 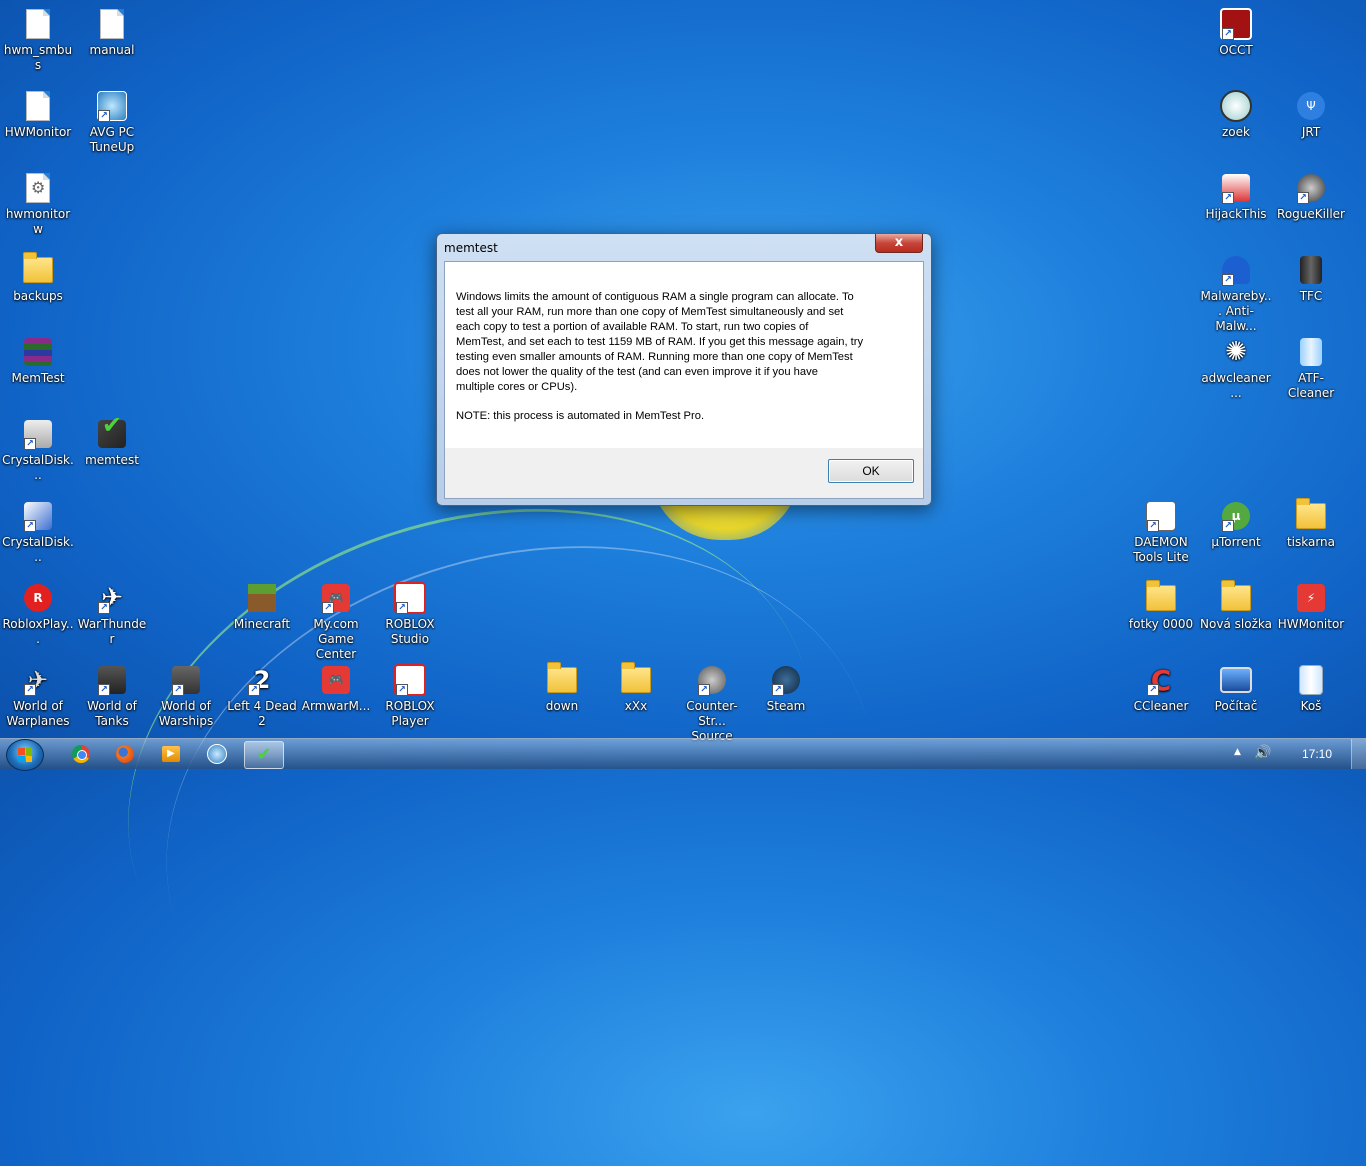 What do you see at coordinates (171, 754) in the screenshot?
I see `taskbar-media-player: ▶` at bounding box center [171, 754].